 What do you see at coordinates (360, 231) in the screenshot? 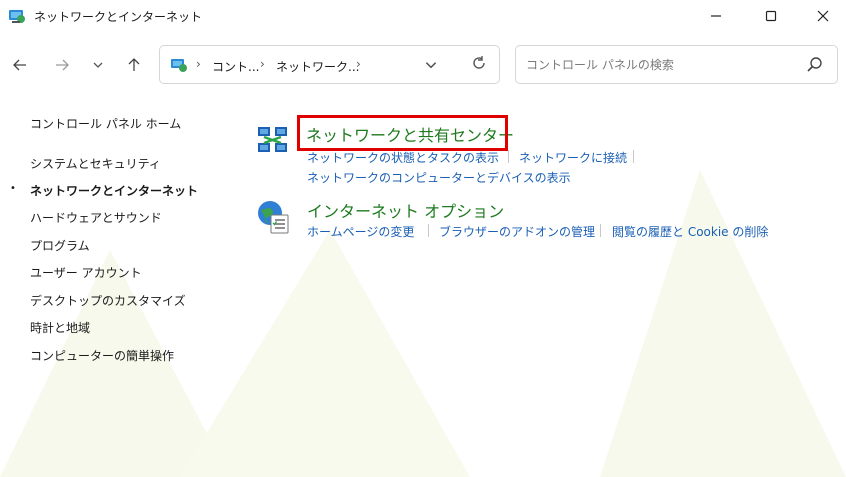
I see `change-homepage-link: ホームページの変更` at bounding box center [360, 231].